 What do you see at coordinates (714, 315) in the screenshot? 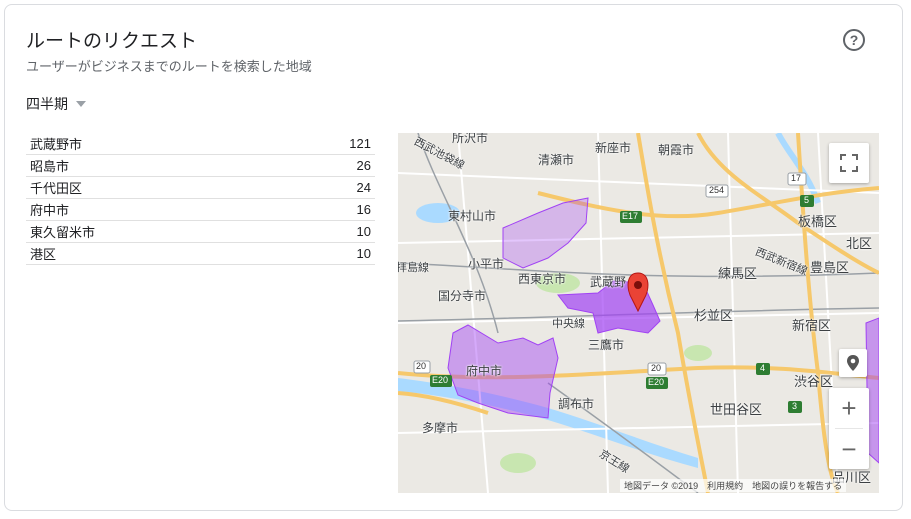
I see `map-label: 杉並区` at bounding box center [714, 315].